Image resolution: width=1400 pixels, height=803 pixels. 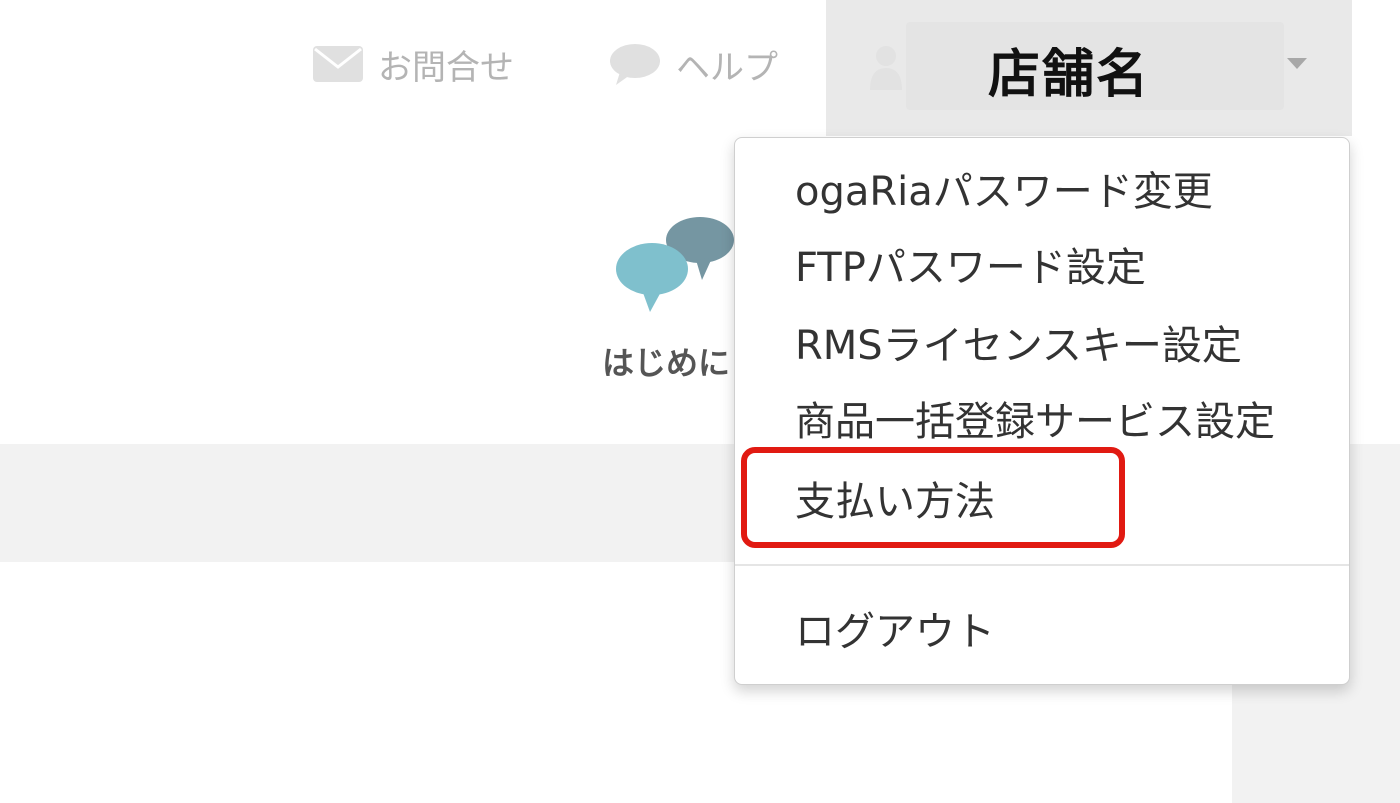 I want to click on help-label: ヘルプ, so click(x=727, y=67).